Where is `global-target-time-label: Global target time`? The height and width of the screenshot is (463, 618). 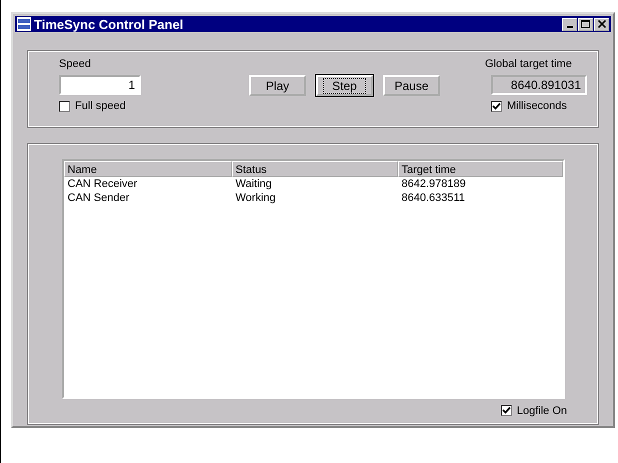 global-target-time-label: Global target time is located at coordinates (528, 64).